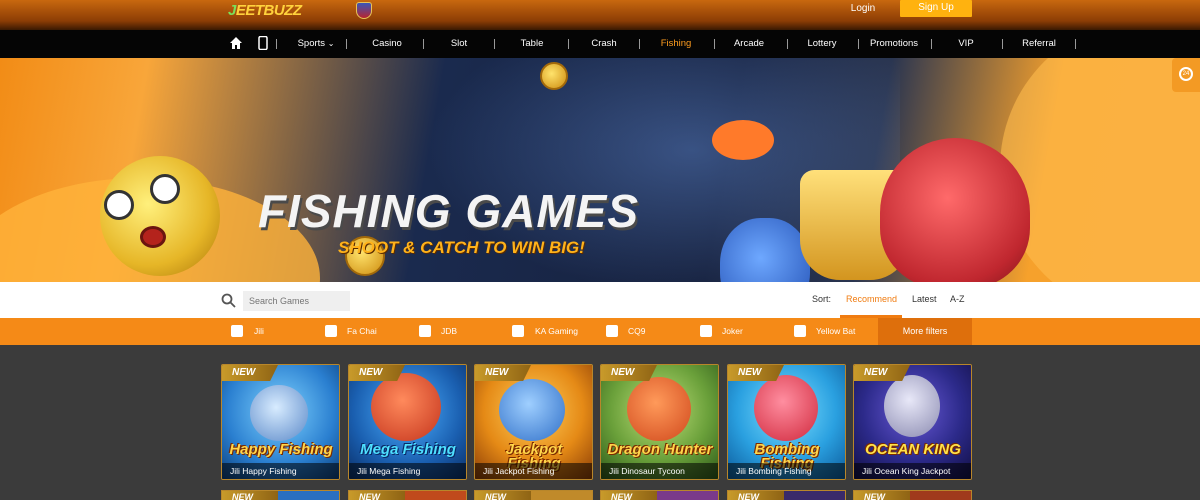 The image size is (1200, 500). I want to click on game-card: NEW Happy Fishing Jili Happy Fishing, so click(280, 422).